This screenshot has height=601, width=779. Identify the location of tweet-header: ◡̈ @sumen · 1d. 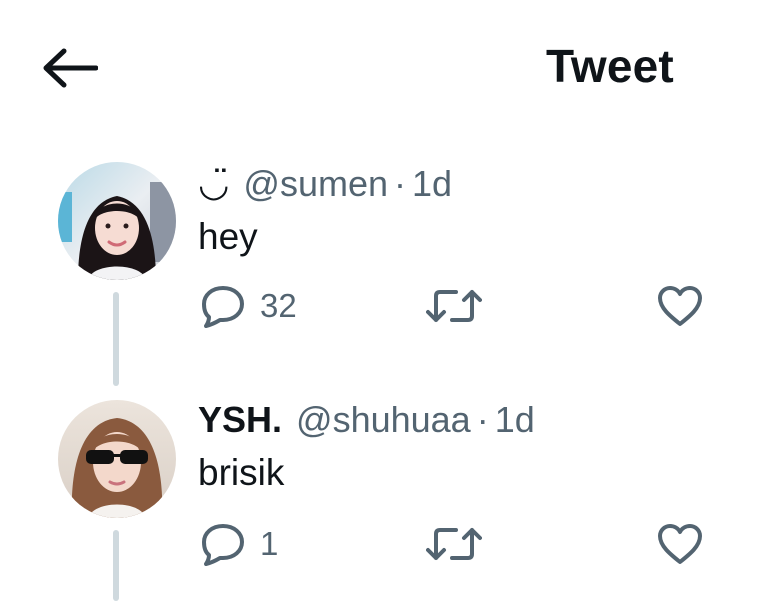
(325, 184).